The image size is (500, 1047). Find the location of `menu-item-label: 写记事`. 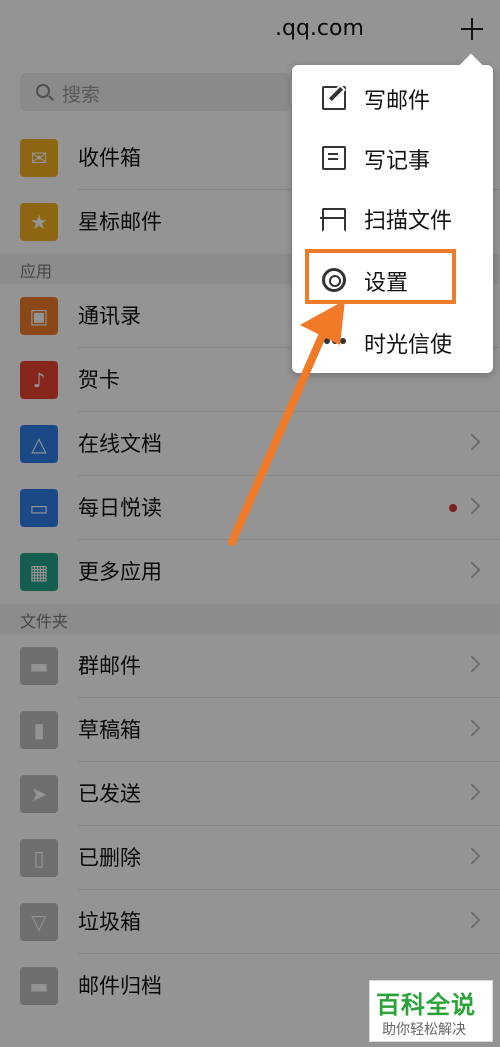

menu-item-label: 写记事 is located at coordinates (397, 161).